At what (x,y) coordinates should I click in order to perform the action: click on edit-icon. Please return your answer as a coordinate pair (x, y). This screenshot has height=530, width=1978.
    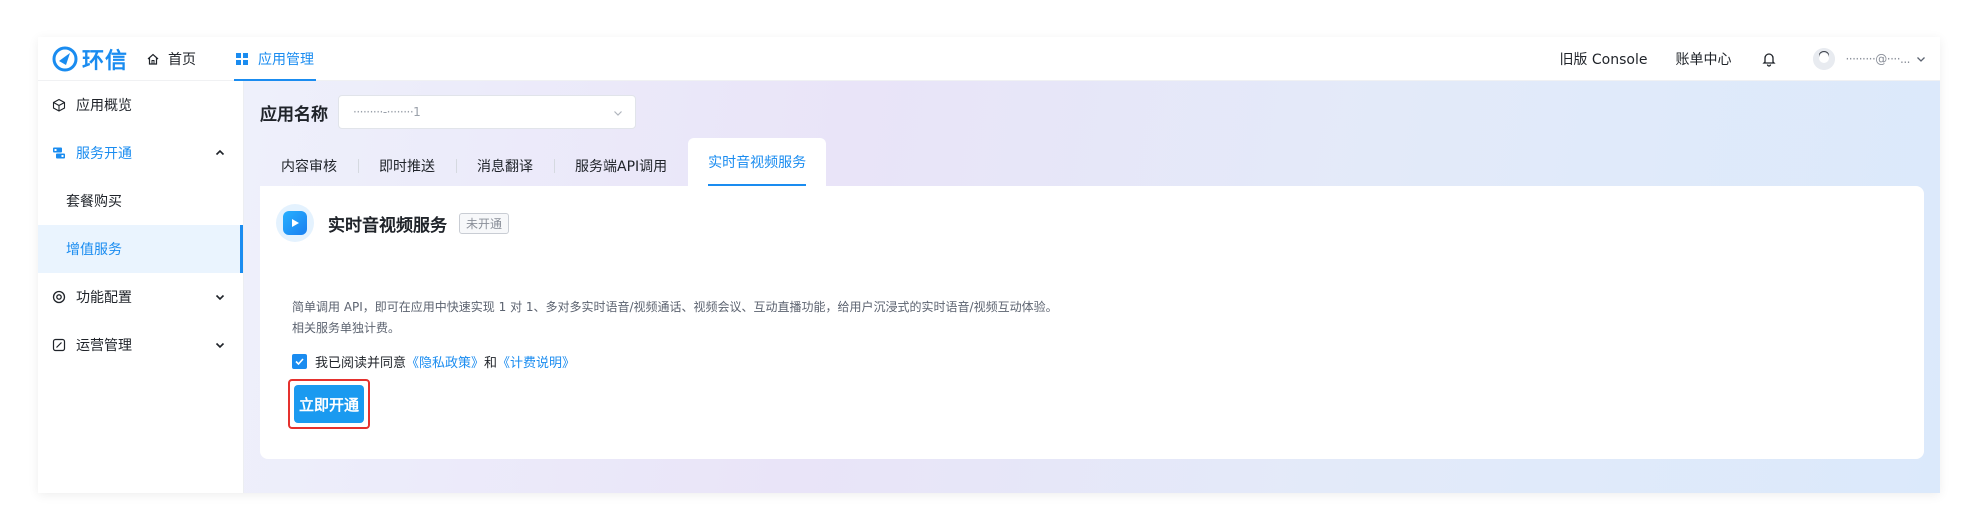
    Looking at the image, I should click on (59, 345).